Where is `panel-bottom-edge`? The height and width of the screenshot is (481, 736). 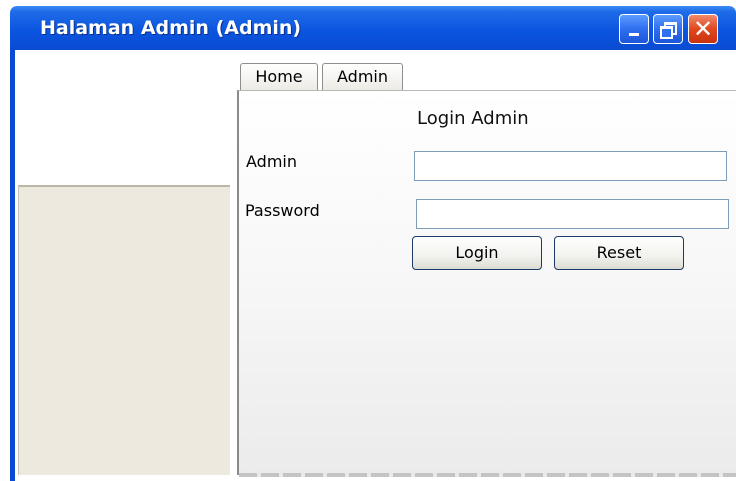
panel-bottom-edge is located at coordinates (487, 475).